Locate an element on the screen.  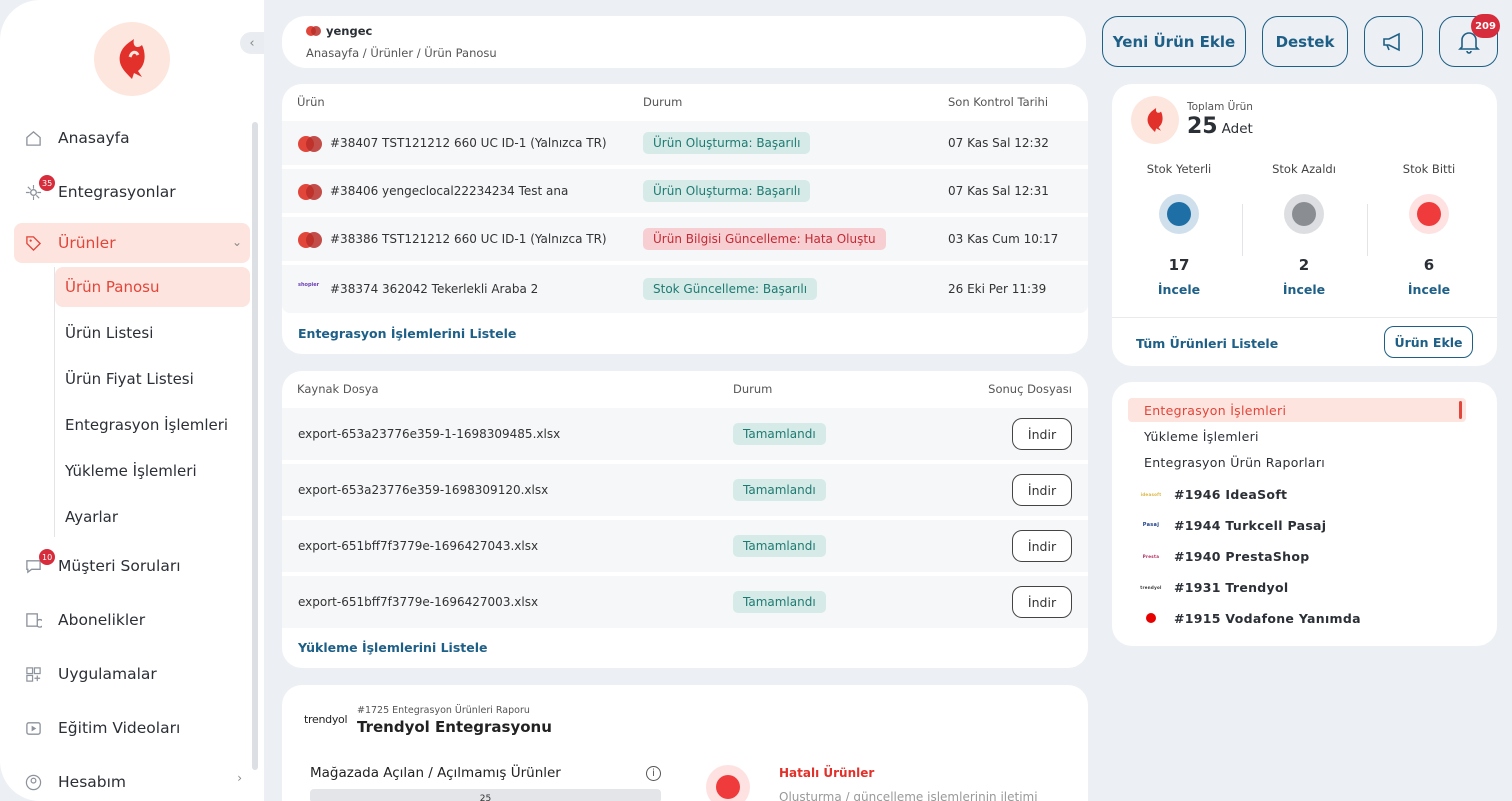
collapse-sidebar-button: ‹ is located at coordinates (252, 43).